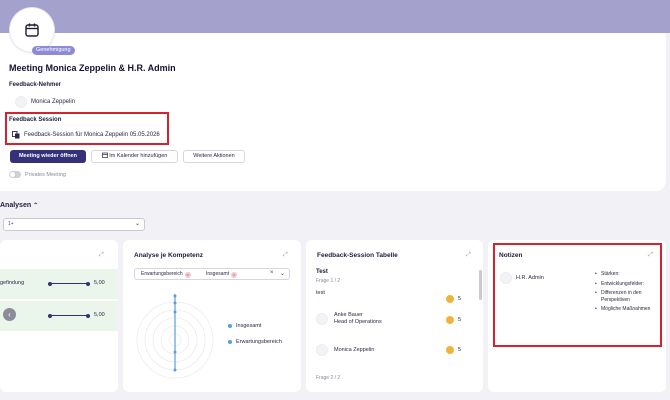  Describe the element at coordinates (348, 315) in the screenshot. I see `responder-name: Anke Bauer` at that location.